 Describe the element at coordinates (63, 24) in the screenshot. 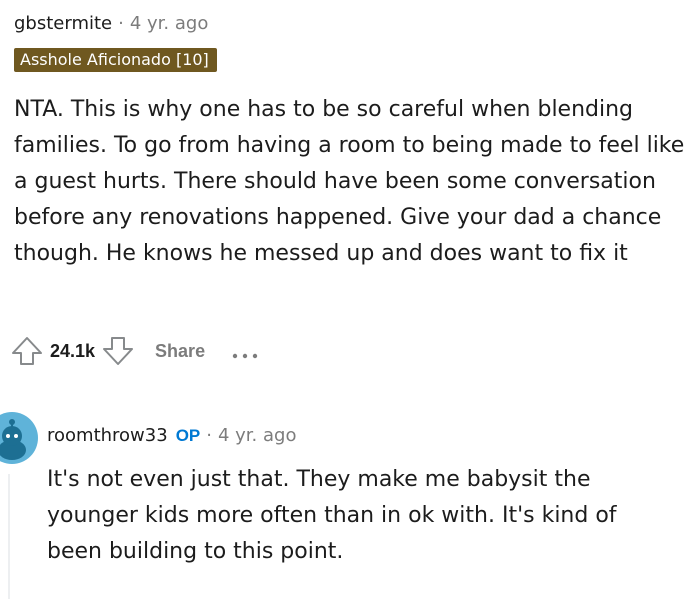

I see `comment-username: gbstermite` at that location.